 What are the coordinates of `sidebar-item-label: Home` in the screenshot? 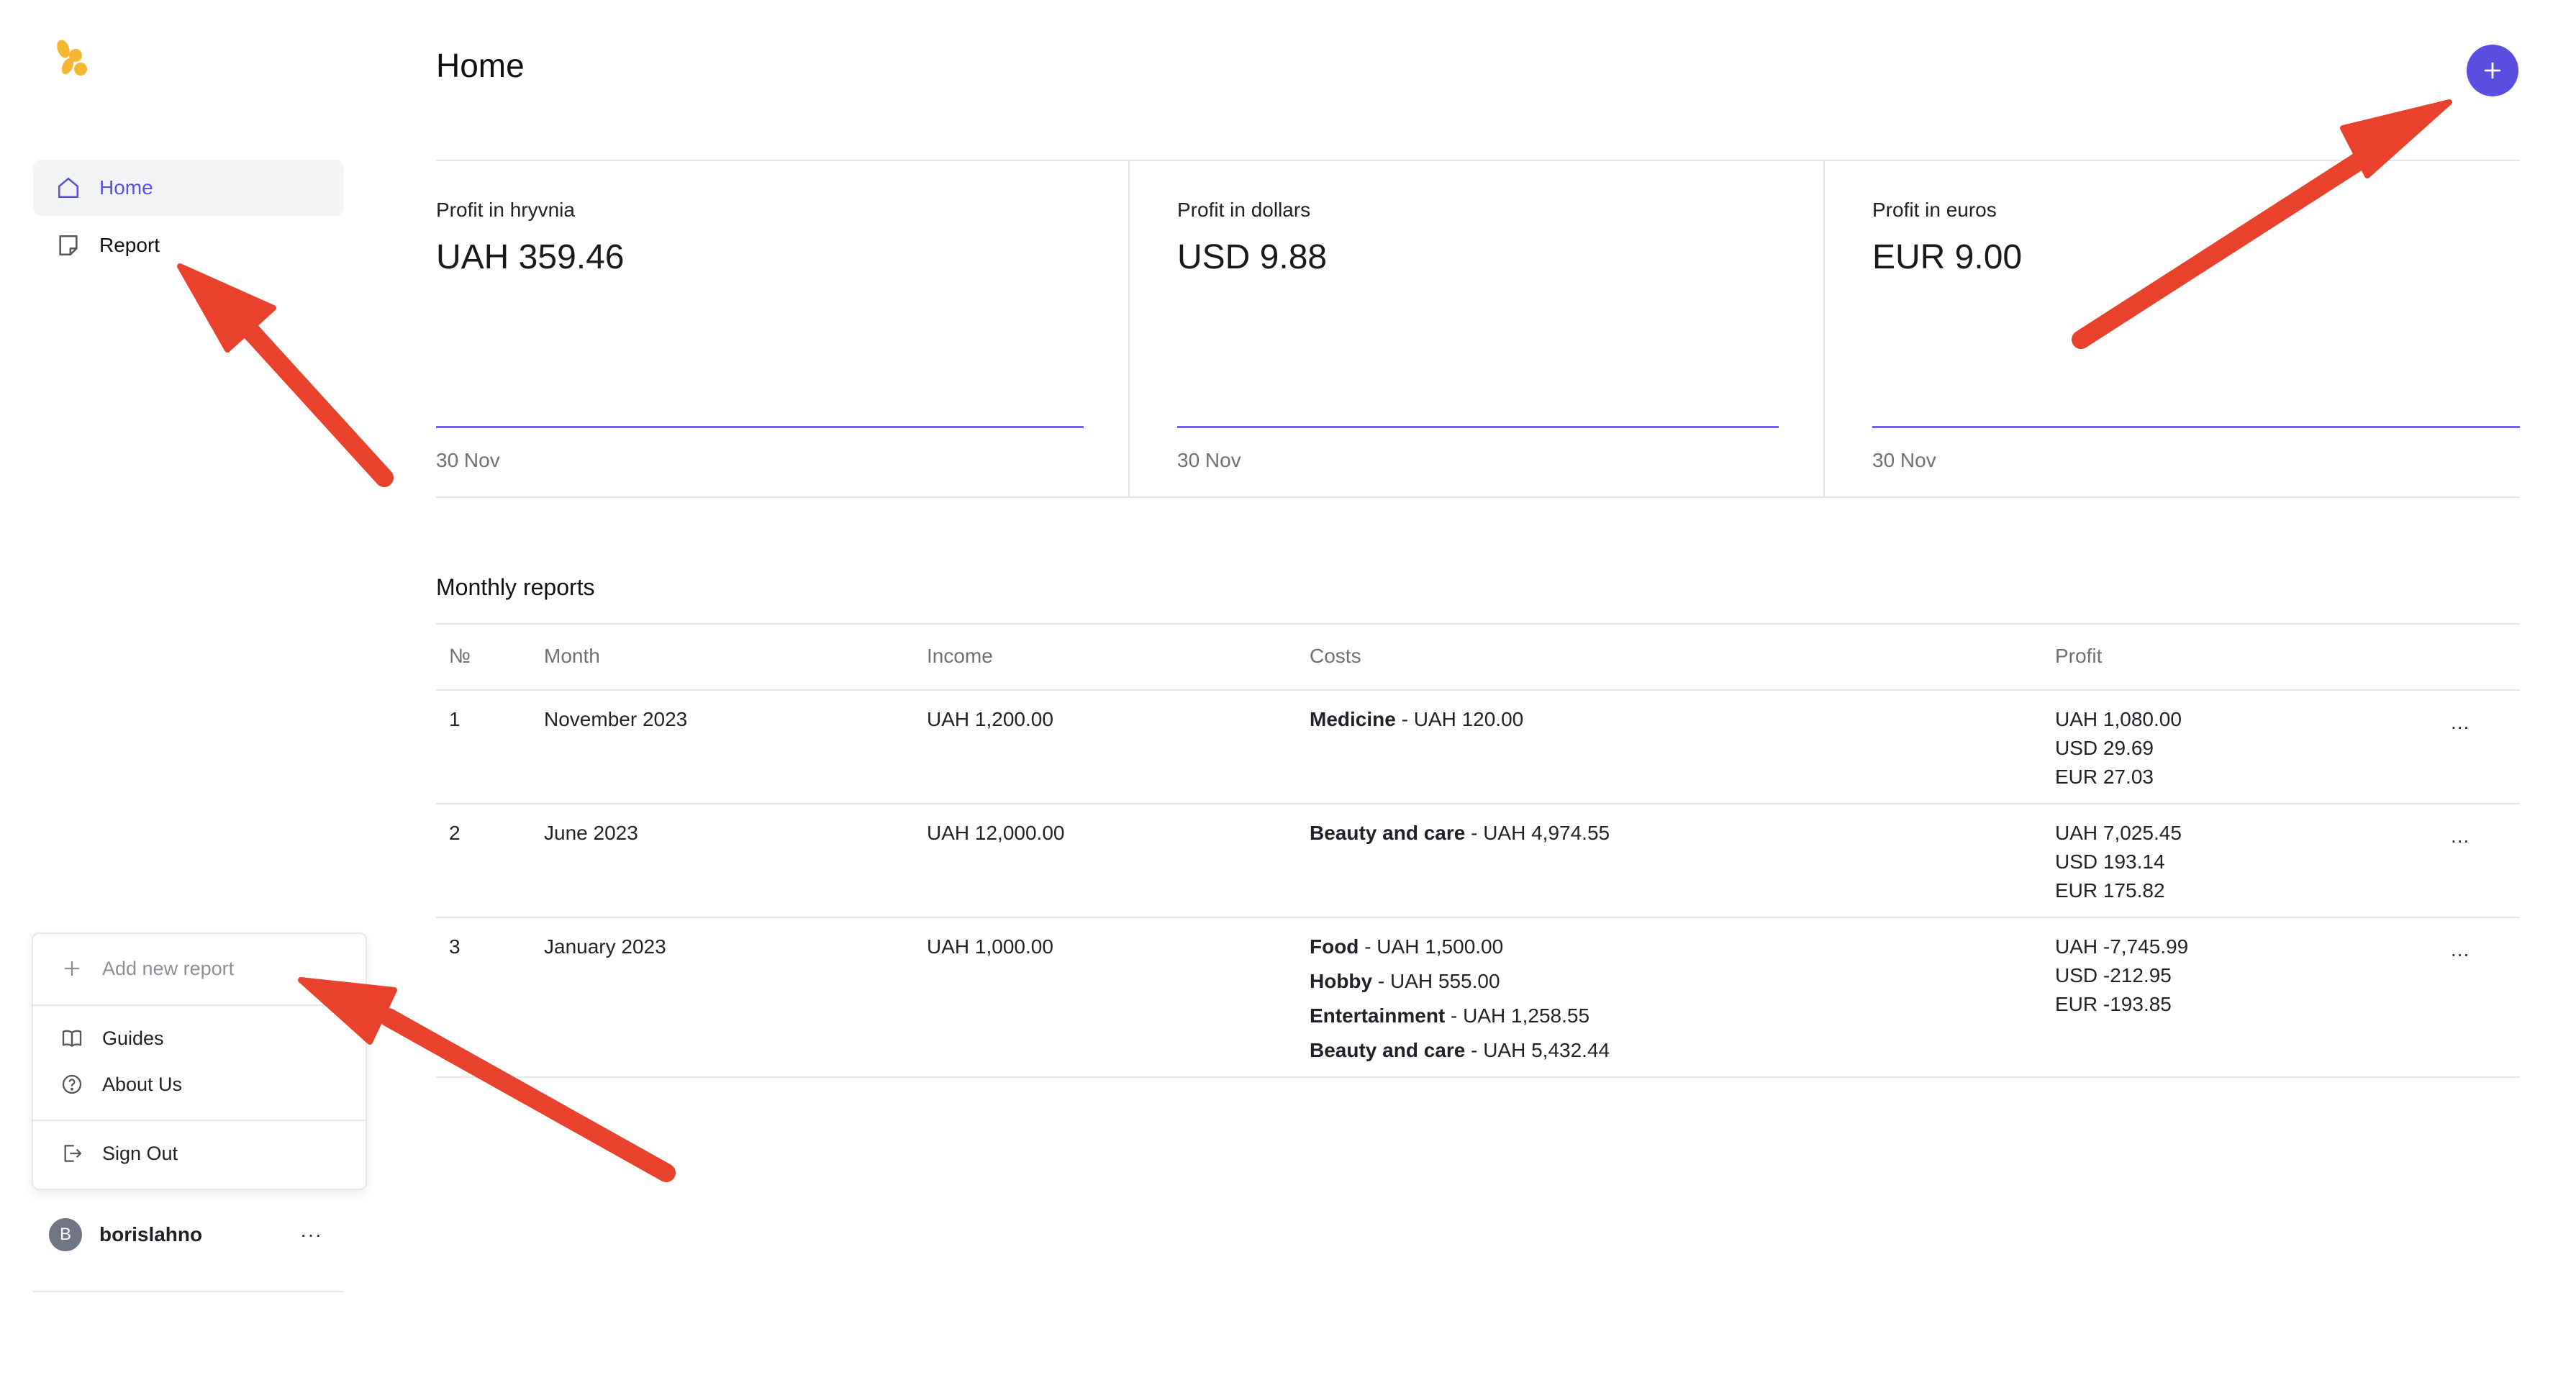 It's located at (126, 187).